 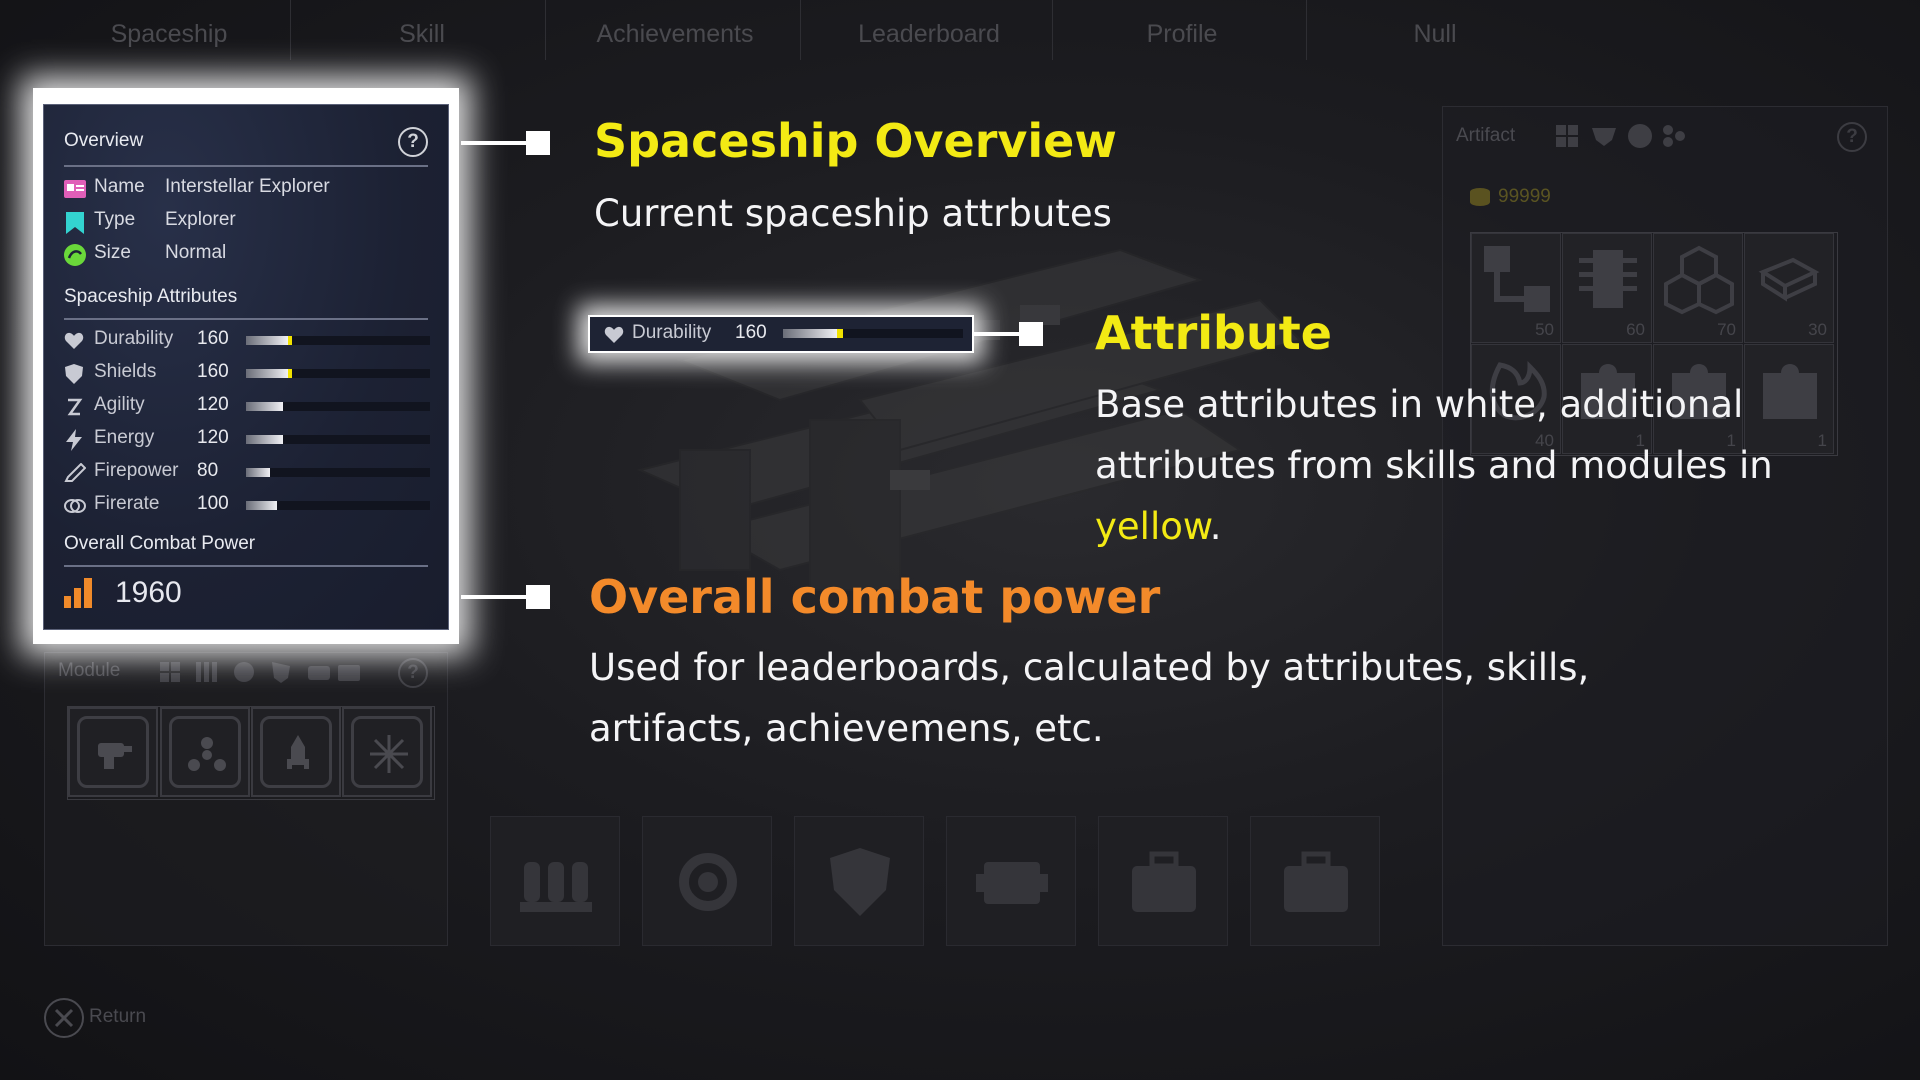 I want to click on info-row-size: Size Normal, so click(x=244, y=255).